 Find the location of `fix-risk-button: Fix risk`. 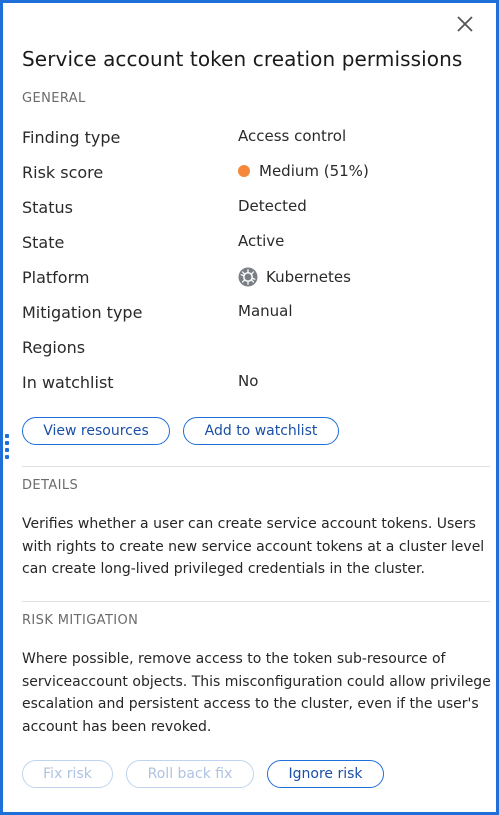

fix-risk-button: Fix risk is located at coordinates (67, 774).